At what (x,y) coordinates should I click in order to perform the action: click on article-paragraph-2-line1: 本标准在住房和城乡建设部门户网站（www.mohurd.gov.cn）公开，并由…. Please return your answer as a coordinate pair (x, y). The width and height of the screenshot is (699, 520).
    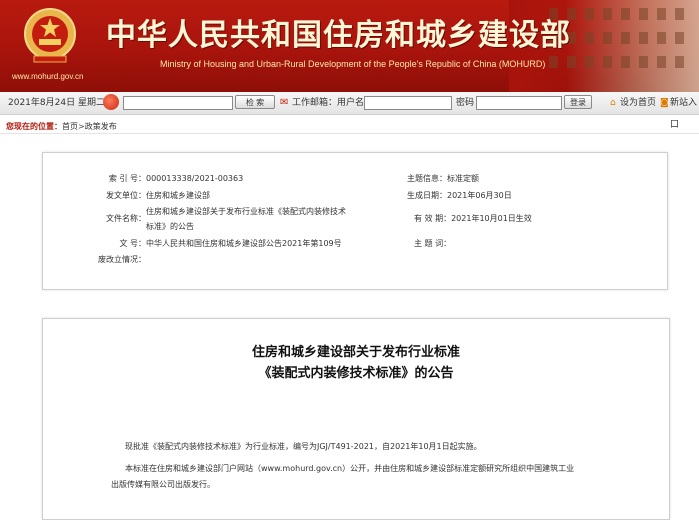
    Looking at the image, I should click on (350, 468).